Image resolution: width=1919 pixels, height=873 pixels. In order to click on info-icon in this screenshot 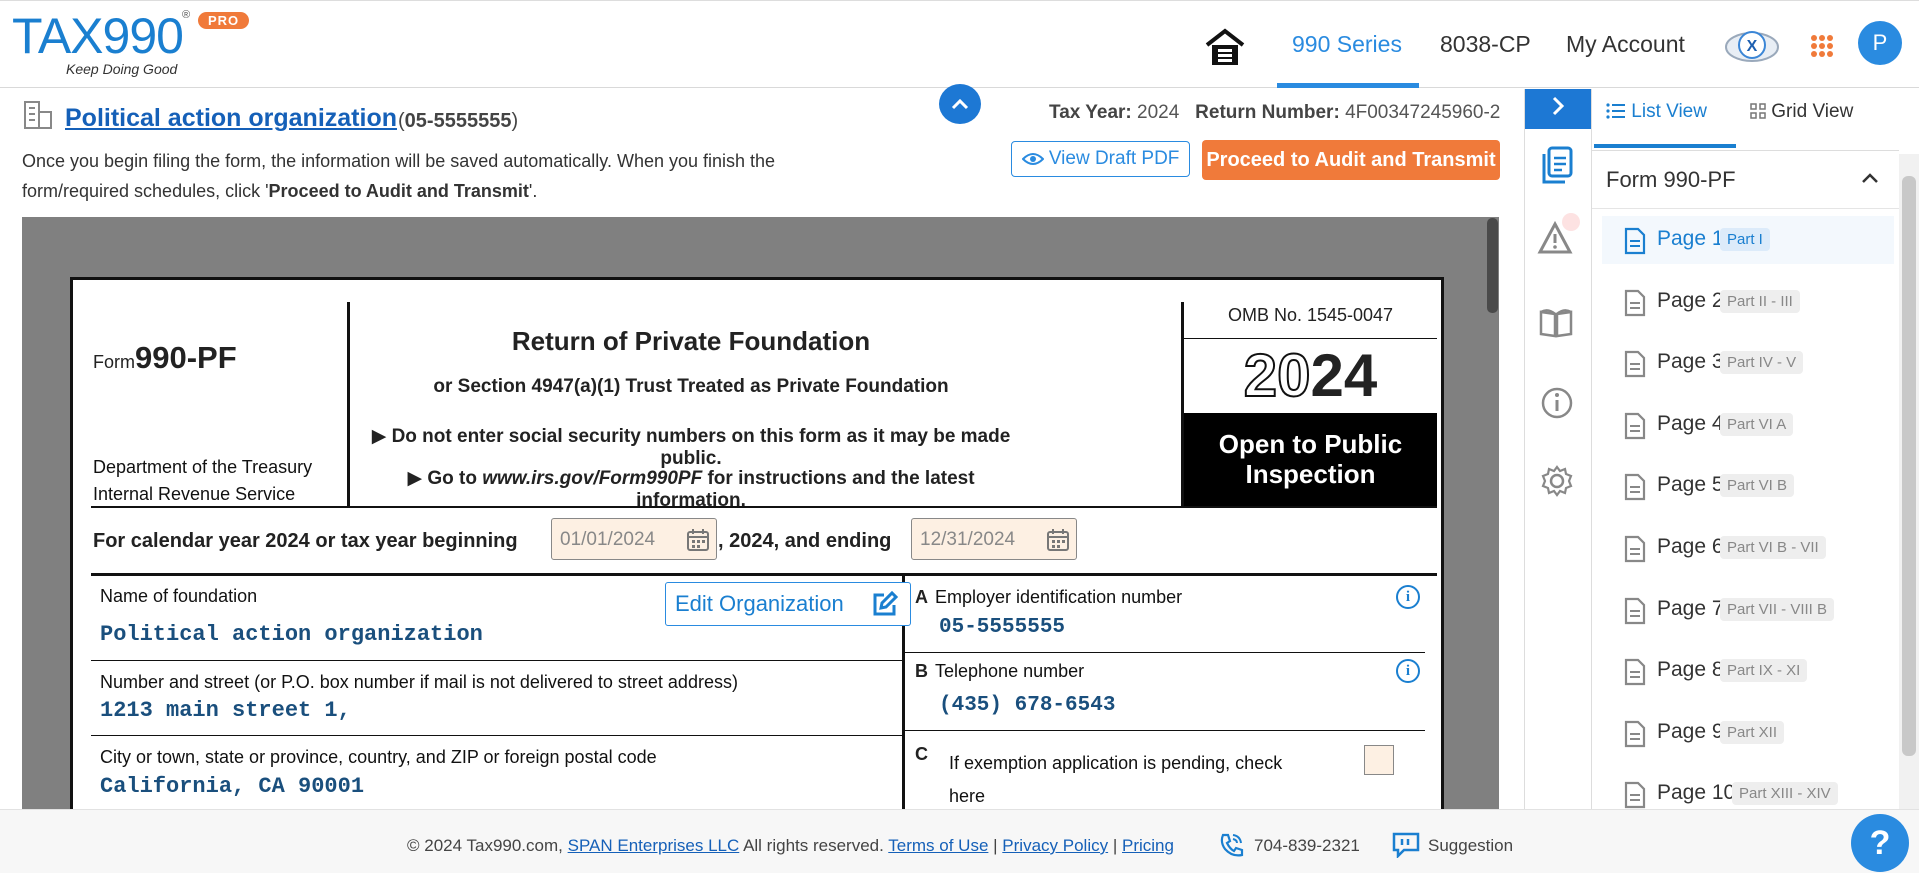, I will do `click(1557, 403)`.